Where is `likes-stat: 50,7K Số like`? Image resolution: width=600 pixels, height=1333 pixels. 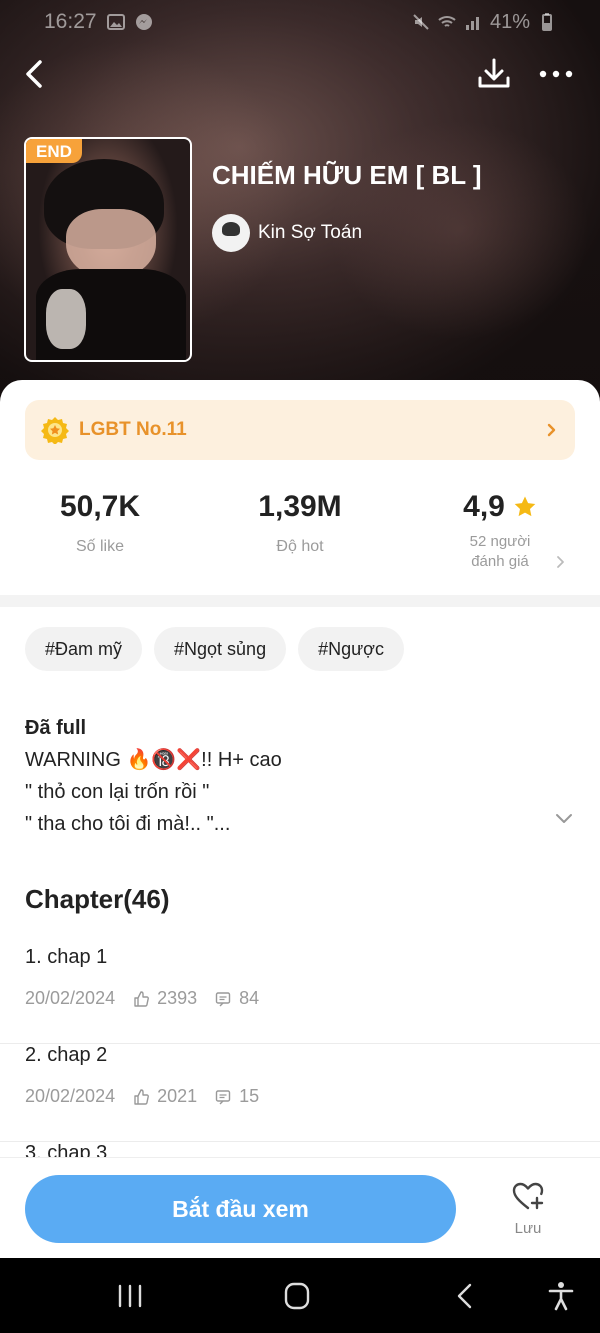 likes-stat: 50,7K Số like is located at coordinates (100, 523).